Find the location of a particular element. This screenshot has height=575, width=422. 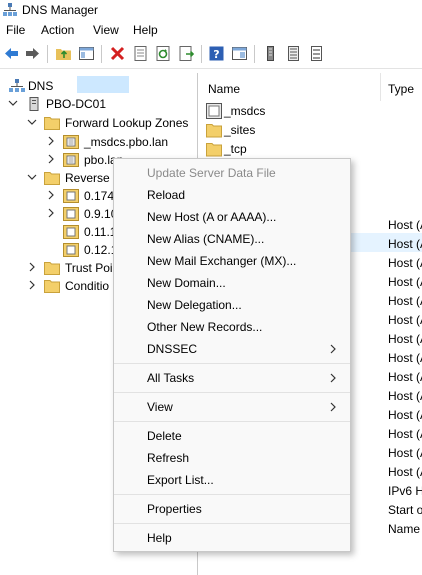

record-type-cell: Start o is located at coordinates (405, 510).